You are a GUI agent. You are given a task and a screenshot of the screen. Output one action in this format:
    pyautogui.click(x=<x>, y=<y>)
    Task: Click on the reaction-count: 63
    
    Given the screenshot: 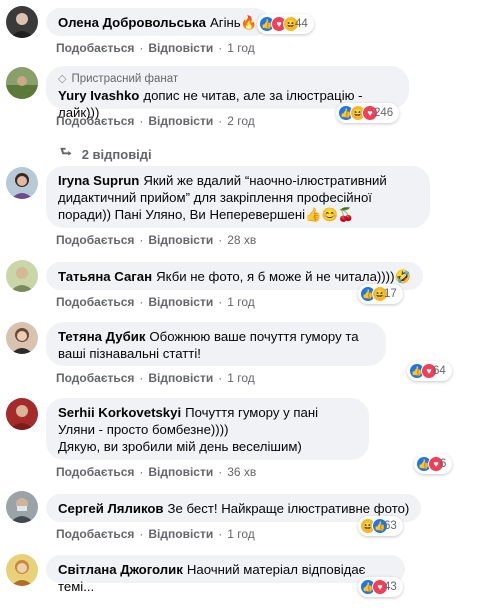 What is the action you would take?
    pyautogui.click(x=390, y=526)
    